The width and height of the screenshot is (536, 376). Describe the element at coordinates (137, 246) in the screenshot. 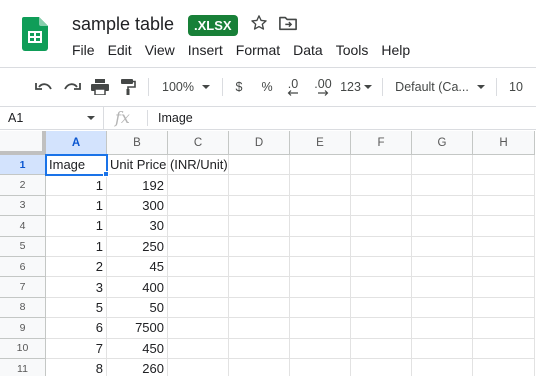

I see `cell-b5: 250` at that location.